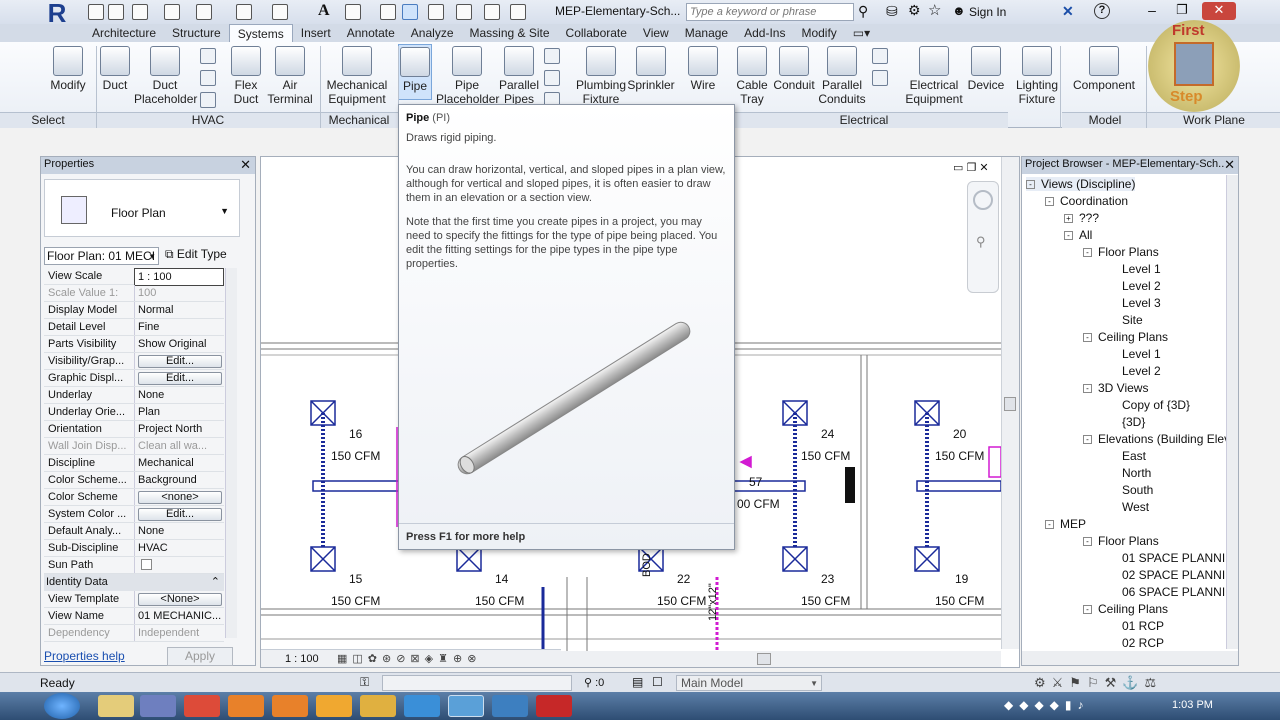 The height and width of the screenshot is (720, 1280). I want to click on property-row: Discipline Mechanical, so click(134, 463).